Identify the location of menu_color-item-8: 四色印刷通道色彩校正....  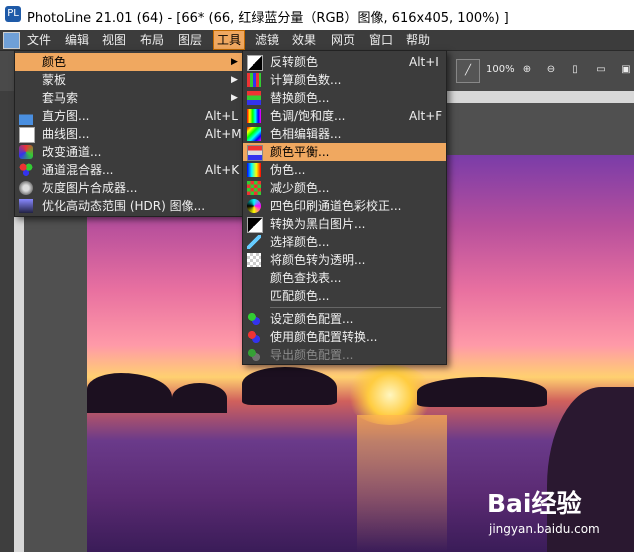
(344, 206).